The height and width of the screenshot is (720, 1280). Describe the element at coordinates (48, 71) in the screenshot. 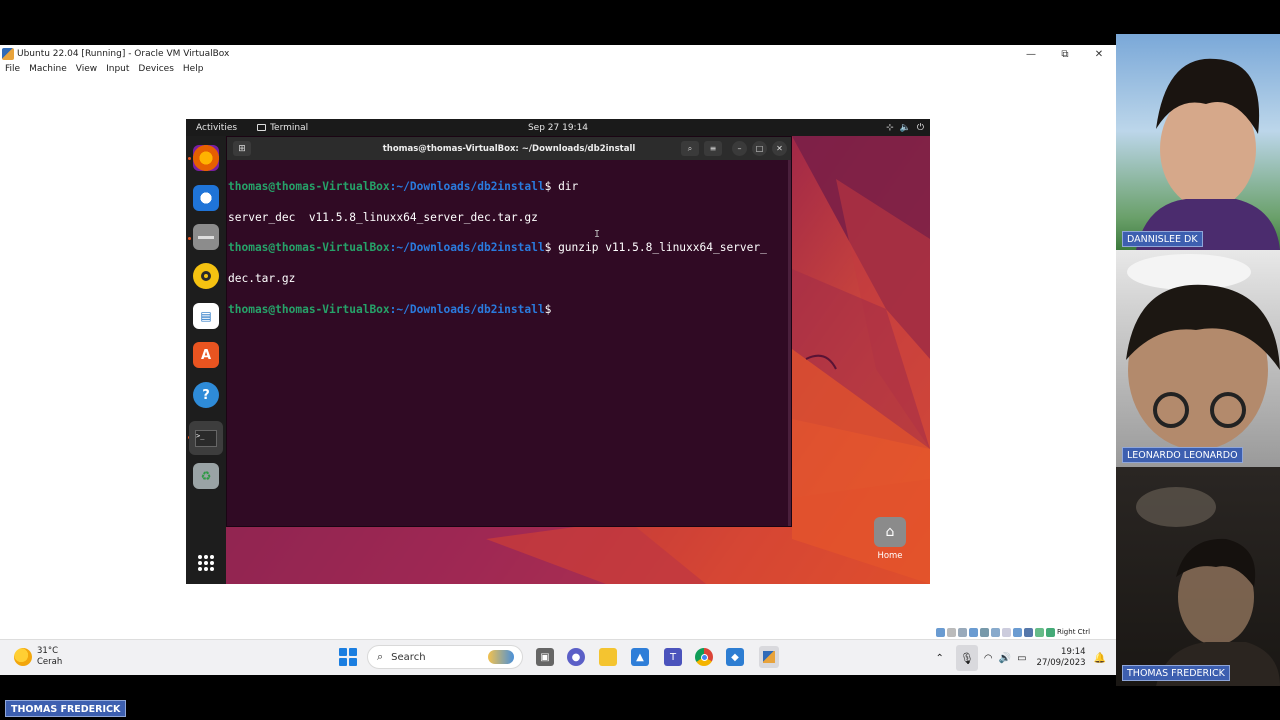

I see `menu-machine: Machine` at that location.